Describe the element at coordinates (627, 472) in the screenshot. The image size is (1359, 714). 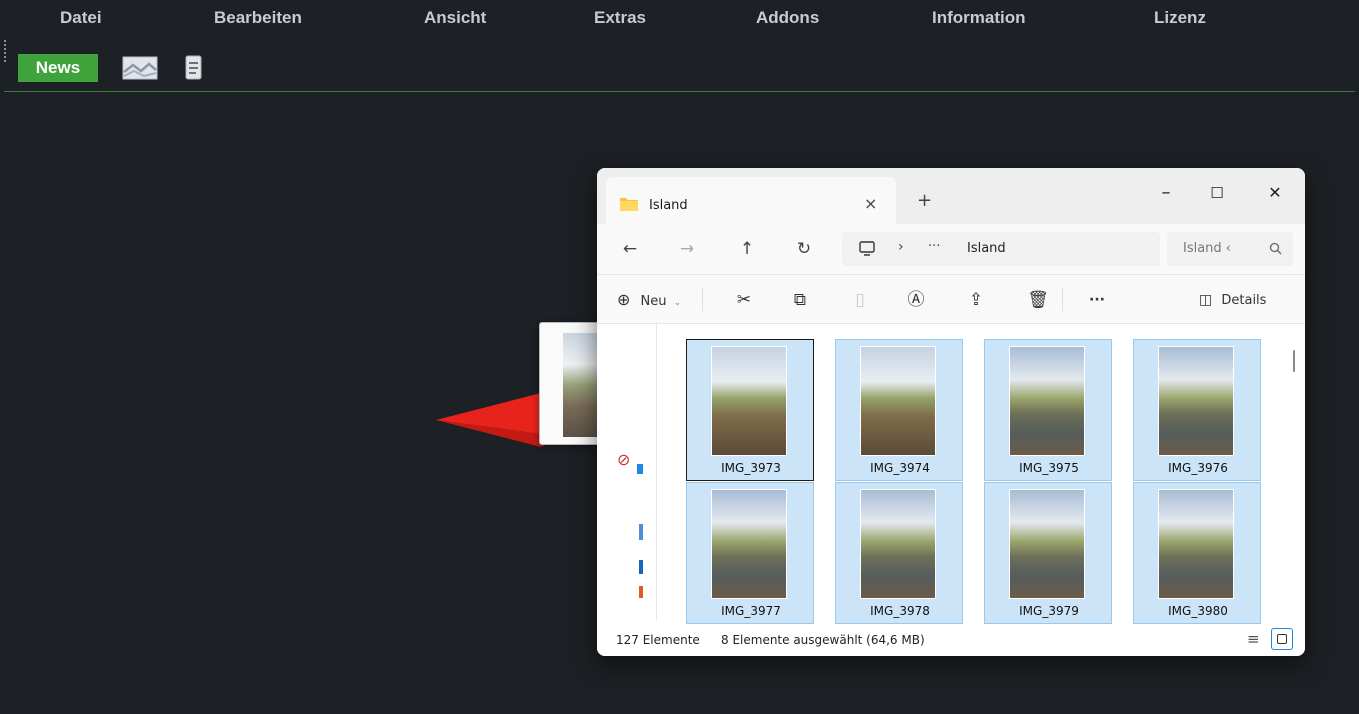
I see `navigation-pane: ⊘` at that location.